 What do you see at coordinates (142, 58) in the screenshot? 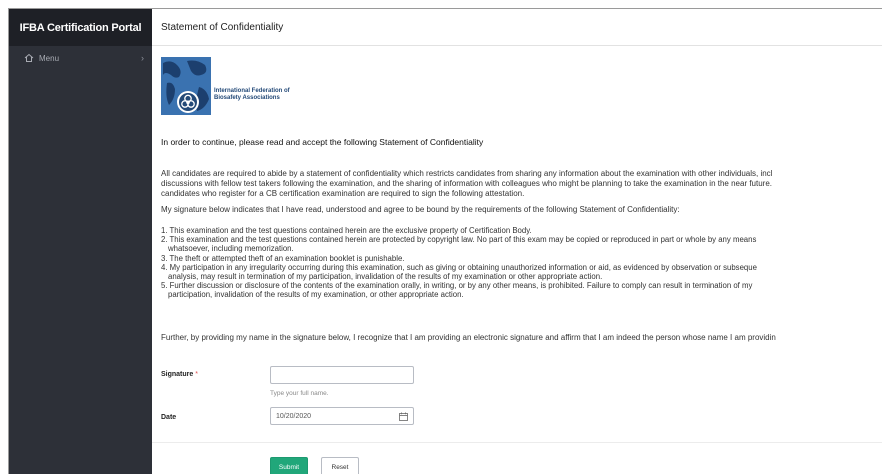
I see `chevron-right-icon: ›` at bounding box center [142, 58].